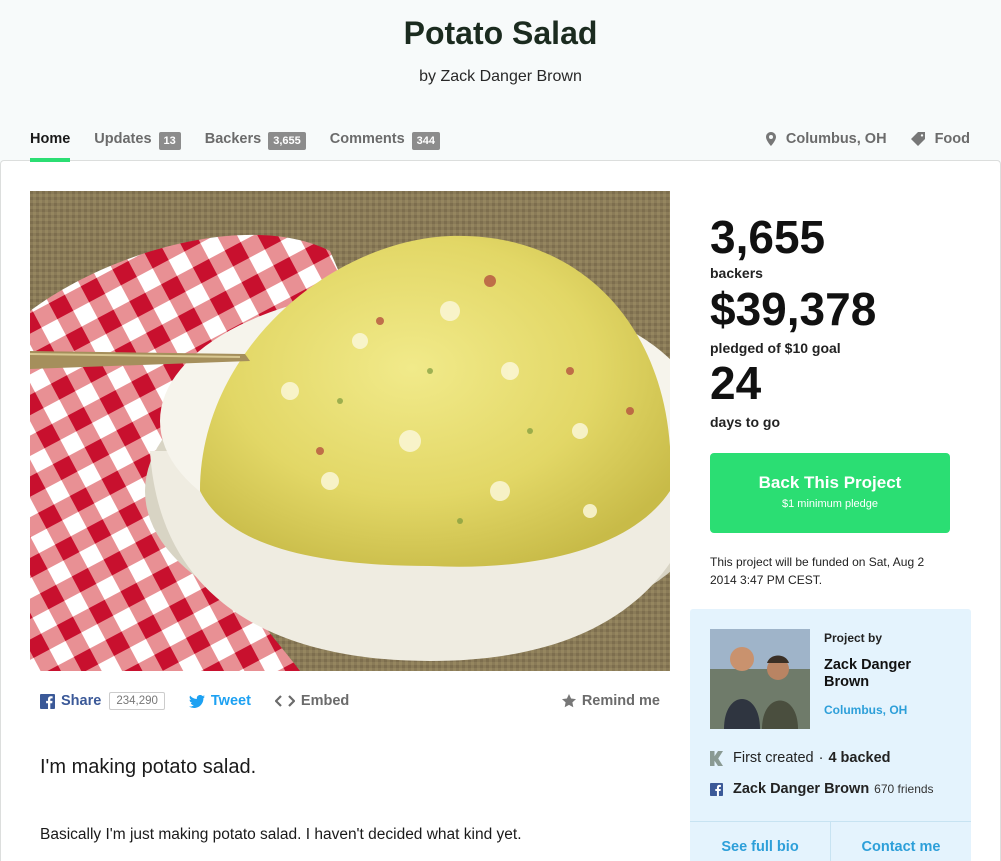 The width and height of the screenshot is (1001, 861). Describe the element at coordinates (426, 141) in the screenshot. I see `comments-count-badge: 344` at that location.